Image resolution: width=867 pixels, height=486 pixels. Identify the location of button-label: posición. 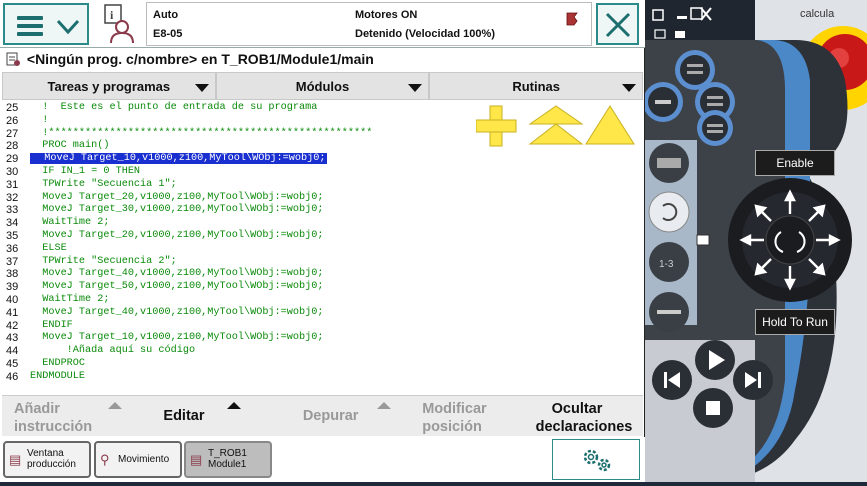
(452, 427).